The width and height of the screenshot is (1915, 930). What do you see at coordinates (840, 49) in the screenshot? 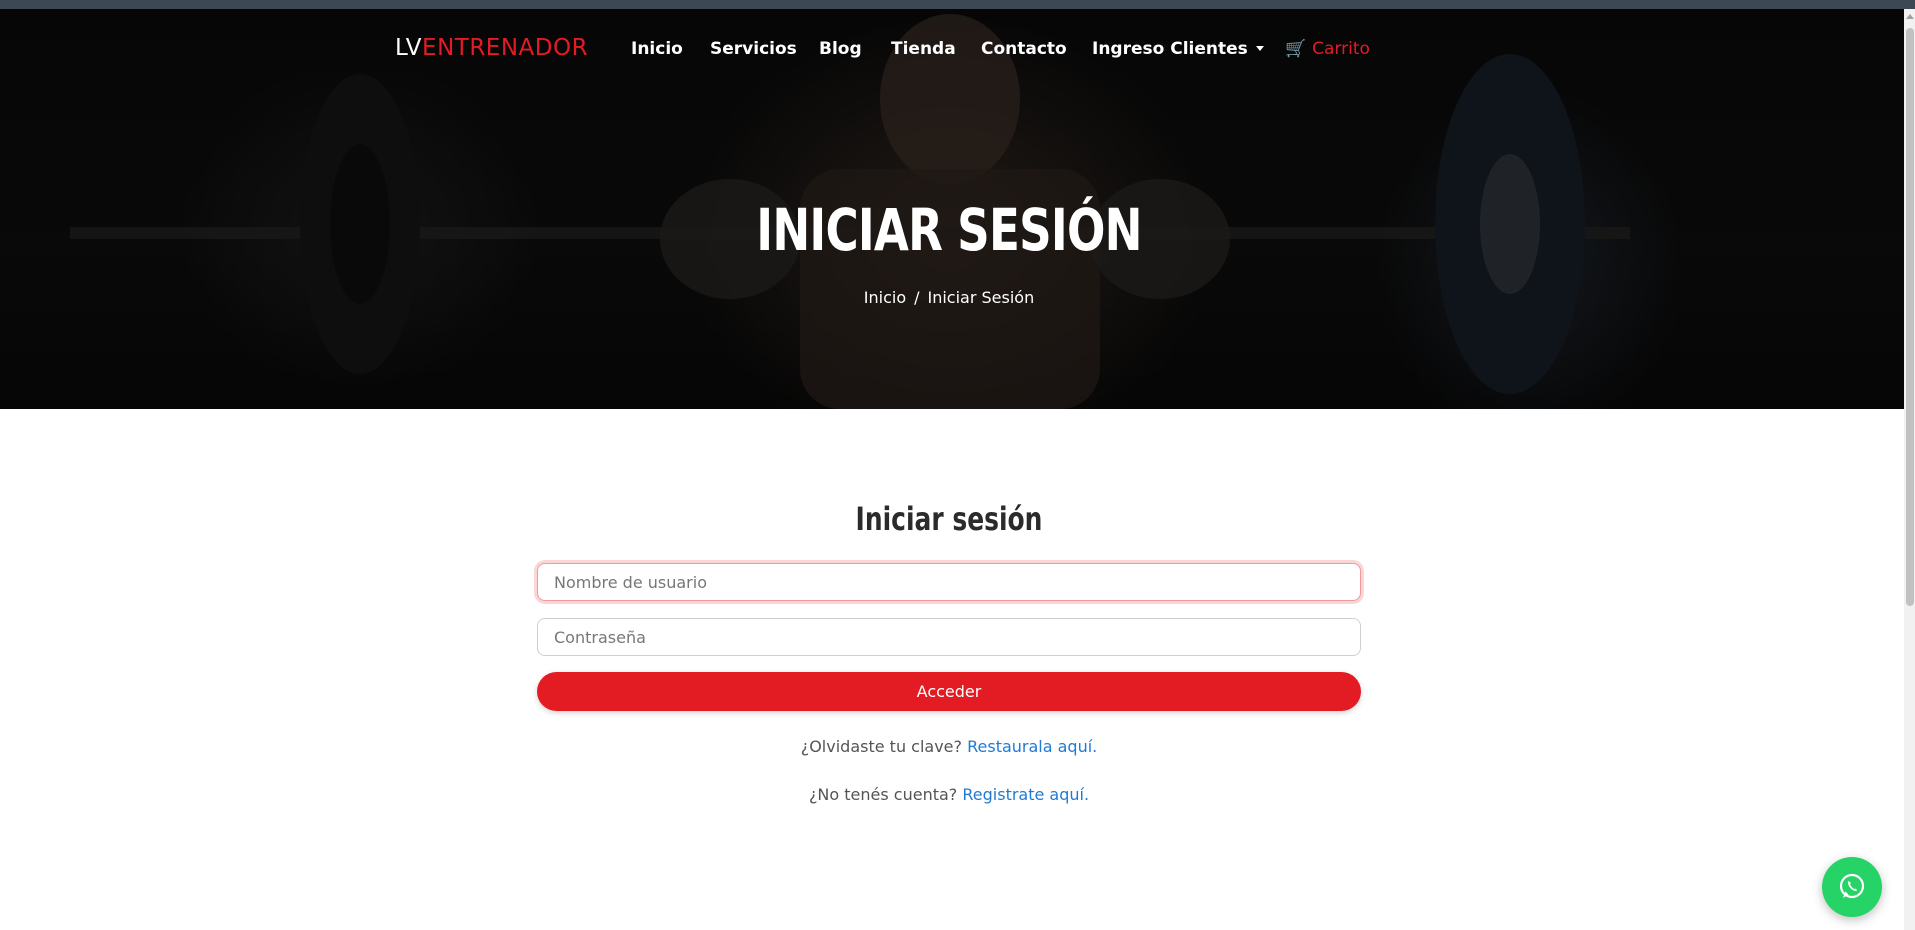
I see `nav-item-blog: Blog` at bounding box center [840, 49].